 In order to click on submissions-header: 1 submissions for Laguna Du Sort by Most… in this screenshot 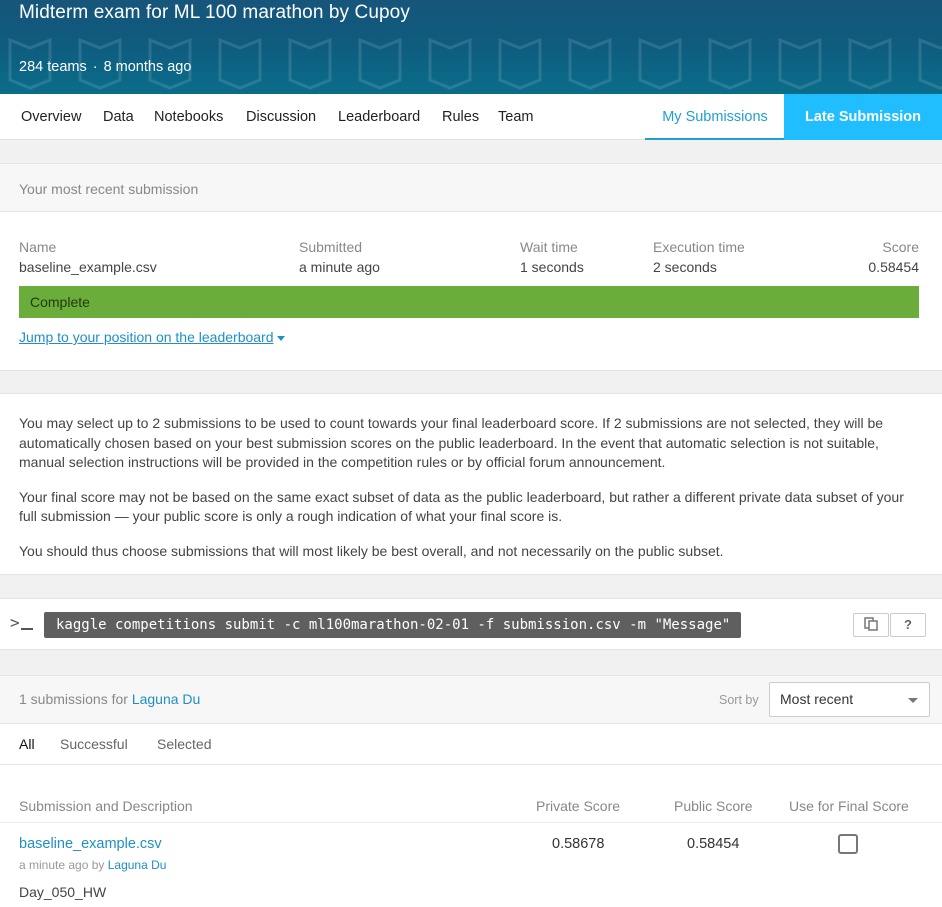, I will do `click(471, 700)`.